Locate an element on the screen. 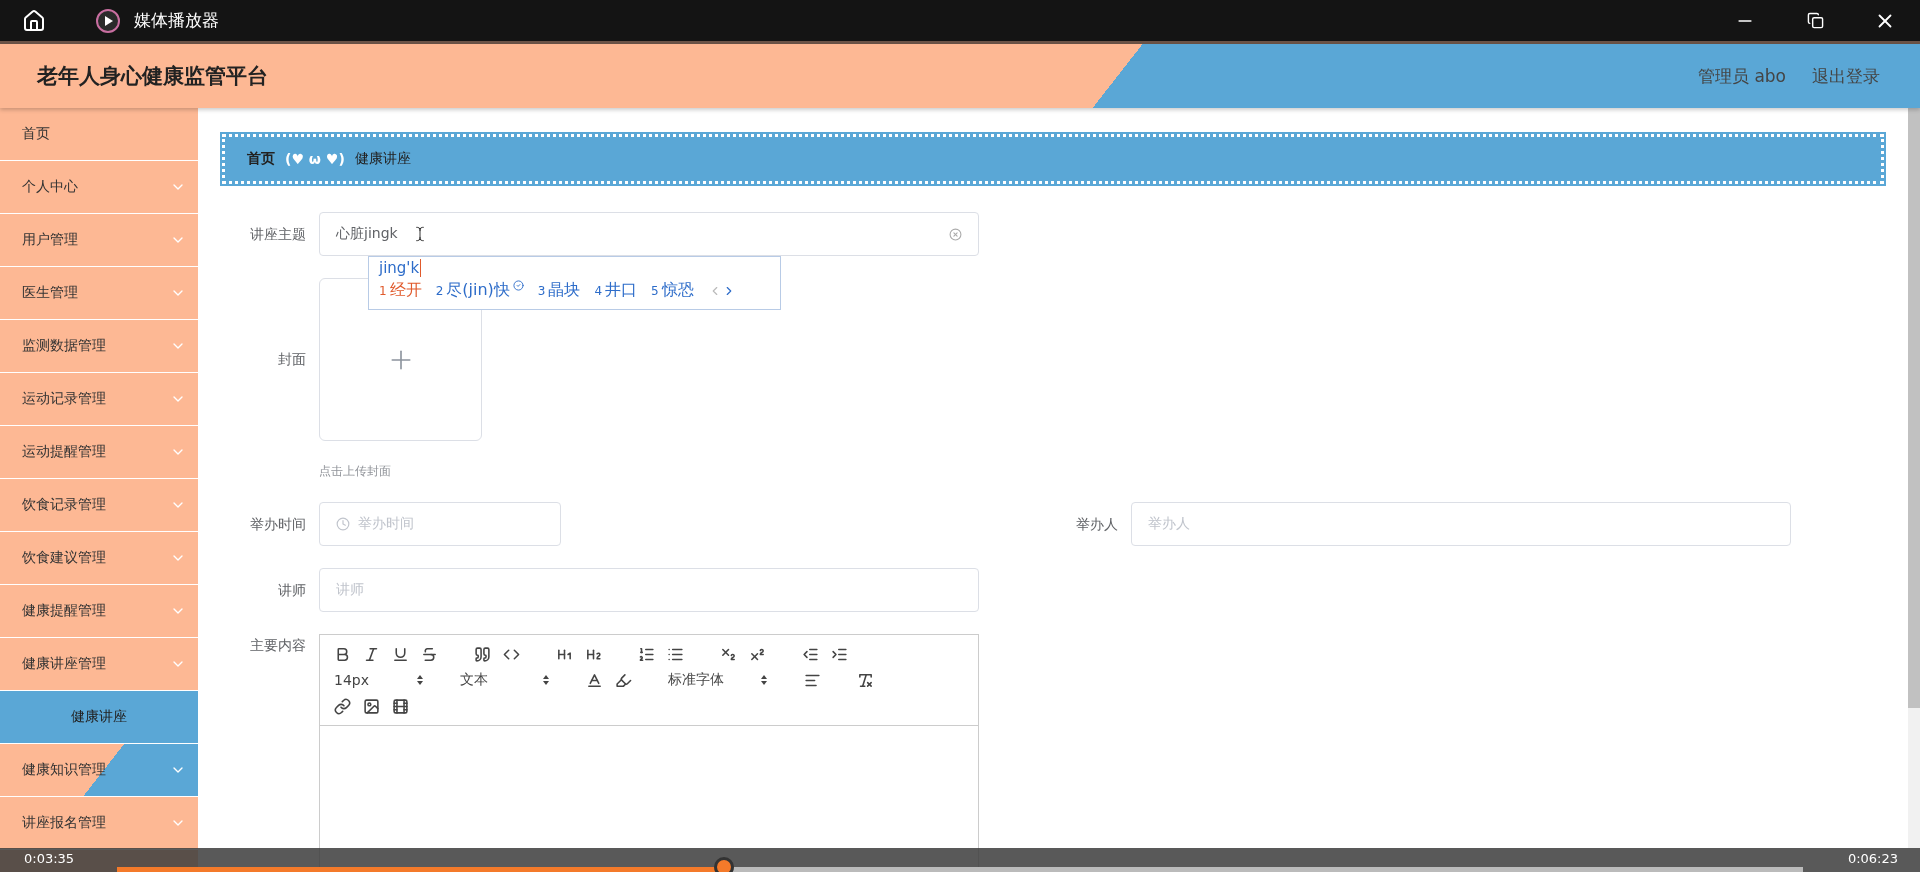  italic-icon is located at coordinates (371, 654).